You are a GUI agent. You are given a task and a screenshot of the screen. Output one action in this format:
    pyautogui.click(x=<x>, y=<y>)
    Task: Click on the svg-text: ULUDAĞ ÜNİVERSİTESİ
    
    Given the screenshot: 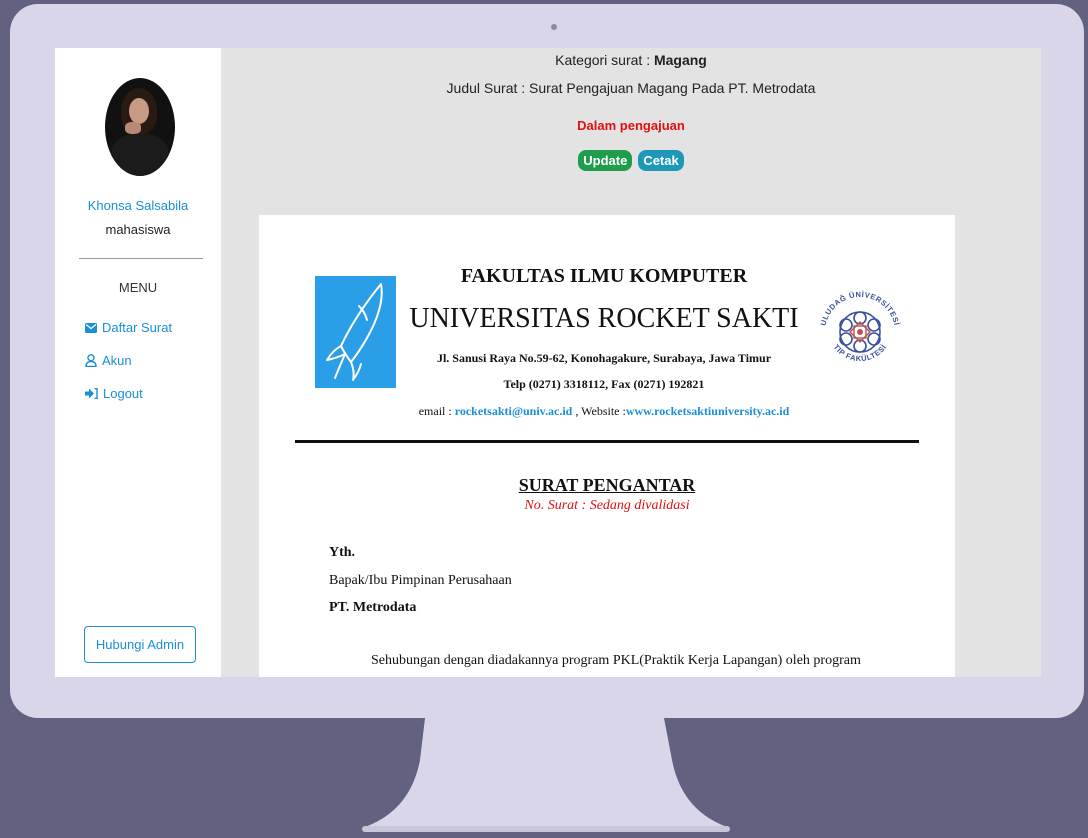 What is the action you would take?
    pyautogui.click(x=860, y=308)
    